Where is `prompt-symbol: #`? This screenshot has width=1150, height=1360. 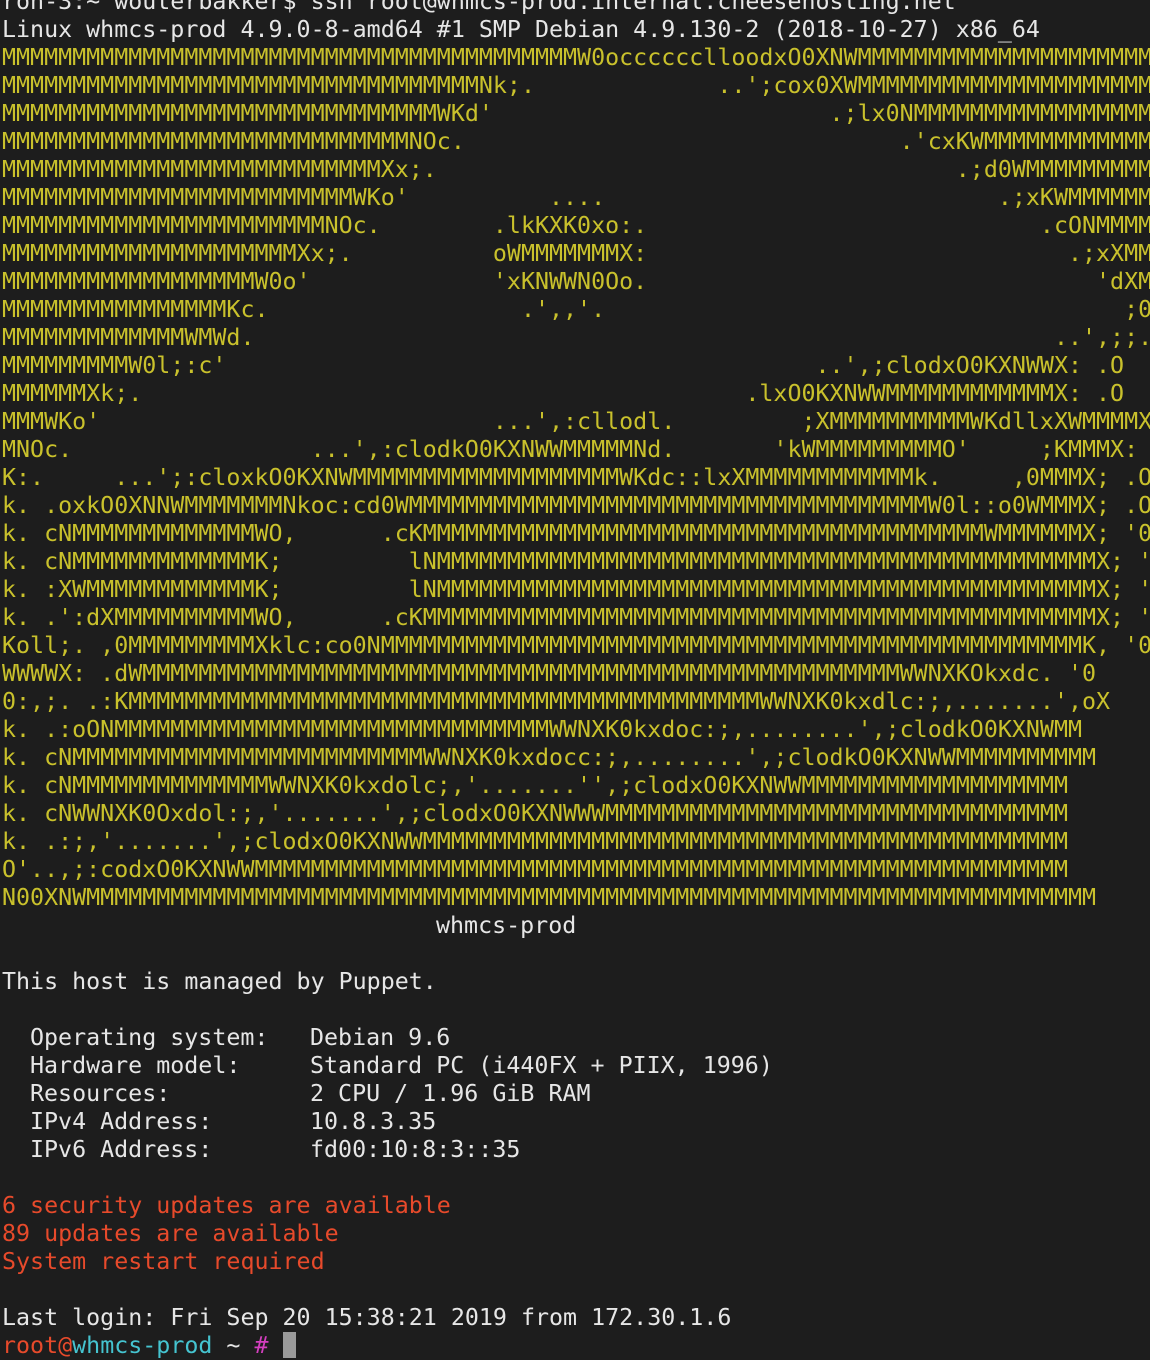 prompt-symbol: # is located at coordinates (268, 1345).